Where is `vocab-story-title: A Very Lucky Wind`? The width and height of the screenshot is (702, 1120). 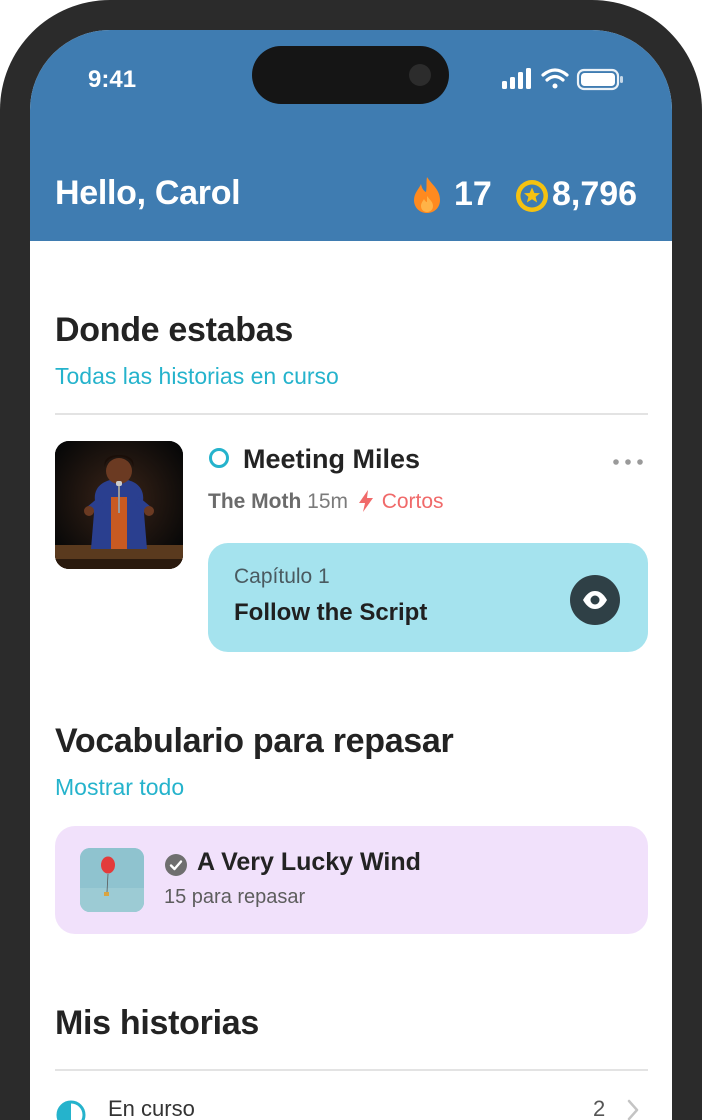
vocab-story-title: A Very Lucky Wind is located at coordinates (309, 862).